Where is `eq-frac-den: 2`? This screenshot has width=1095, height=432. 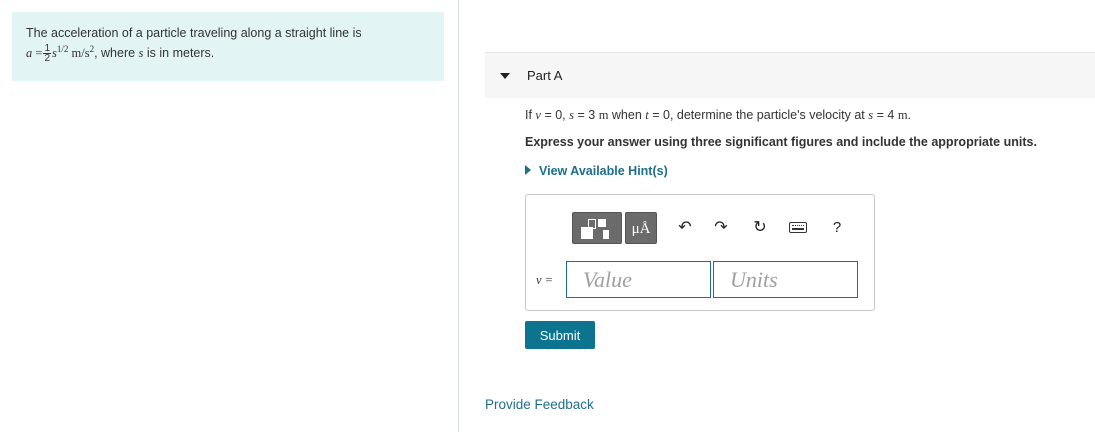 eq-frac-den: 2 is located at coordinates (47, 59).